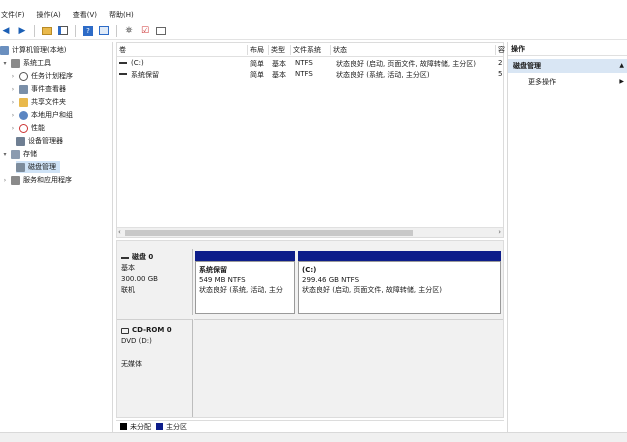 This screenshot has width=627, height=442. I want to click on disk-0-label: 磁盘 0 基本 300.00 GB 联机, so click(155, 282).